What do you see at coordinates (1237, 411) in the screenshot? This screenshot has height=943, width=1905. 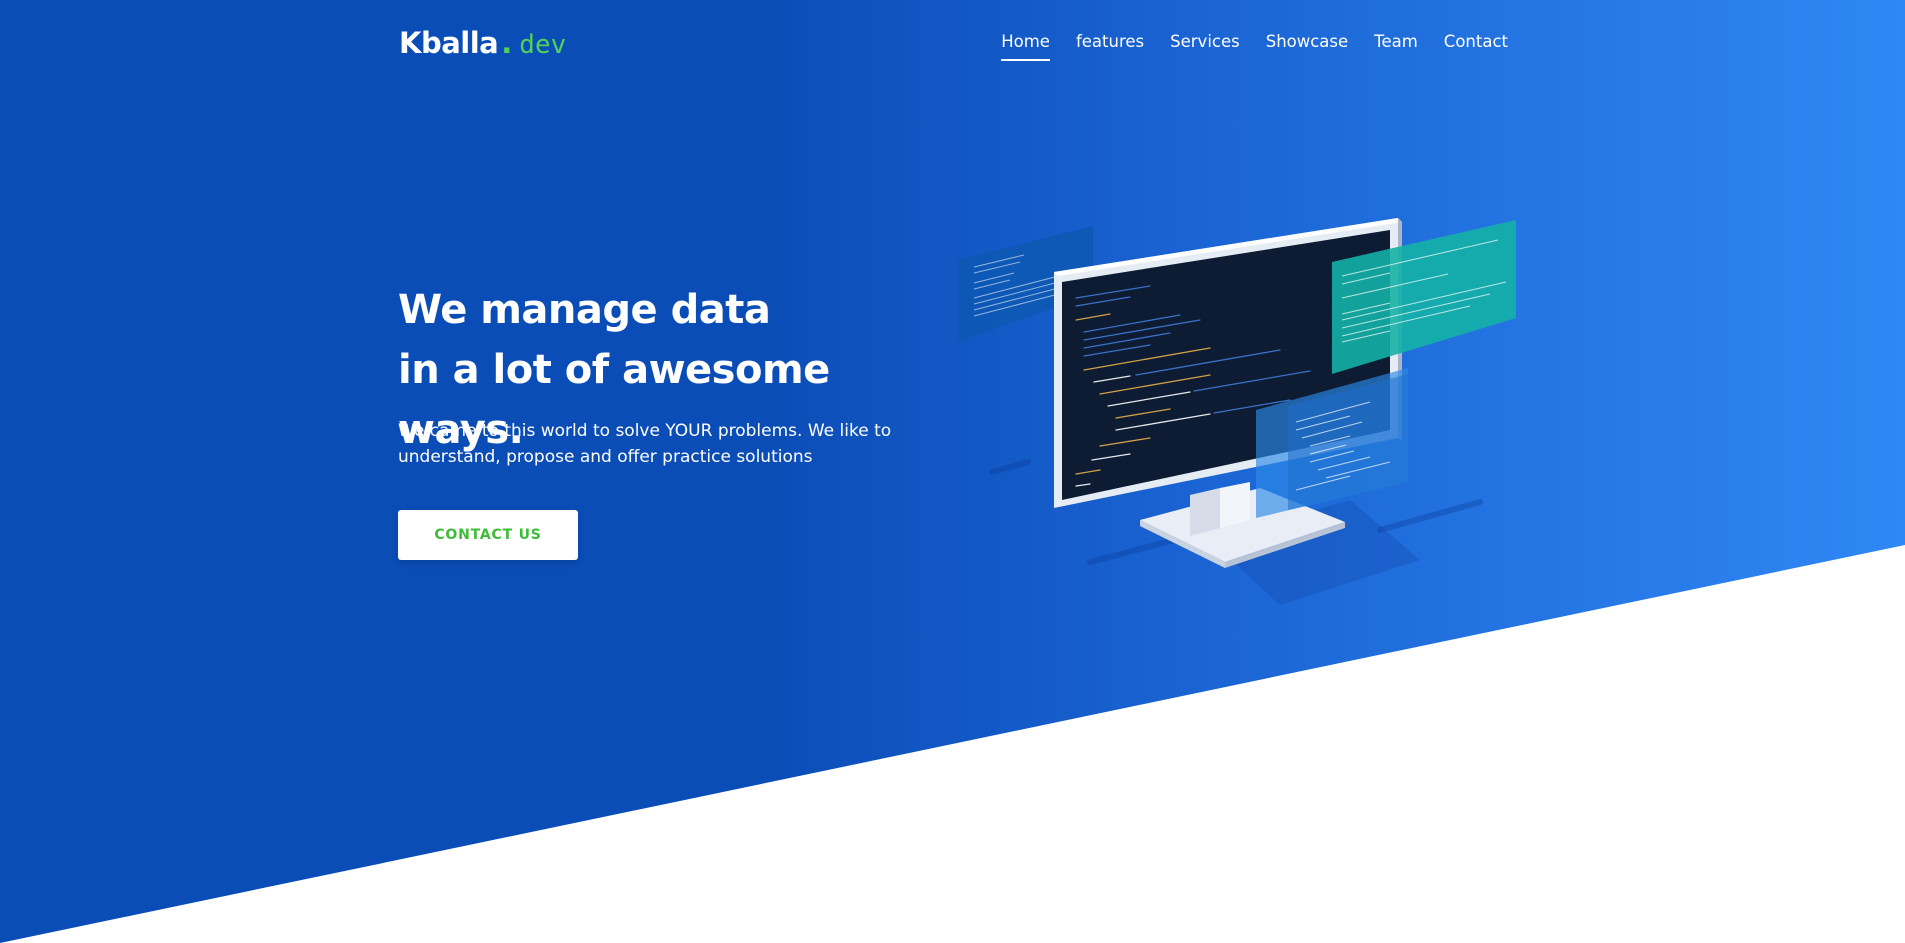 I see `monitor-illustration-svg` at bounding box center [1237, 411].